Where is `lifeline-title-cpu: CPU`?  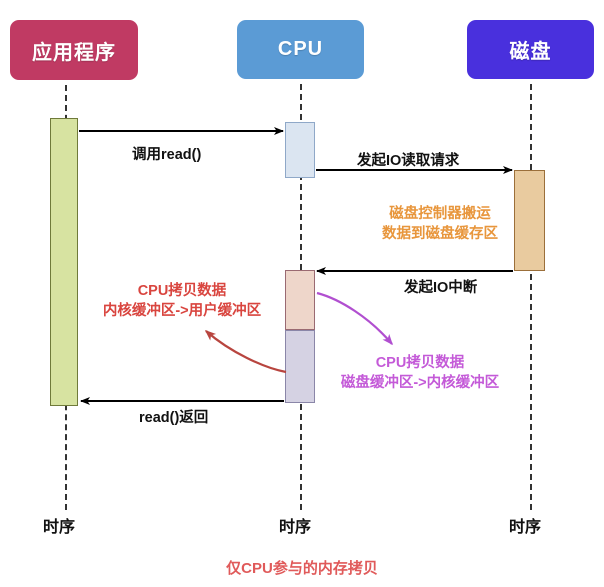 lifeline-title-cpu: CPU is located at coordinates (300, 49).